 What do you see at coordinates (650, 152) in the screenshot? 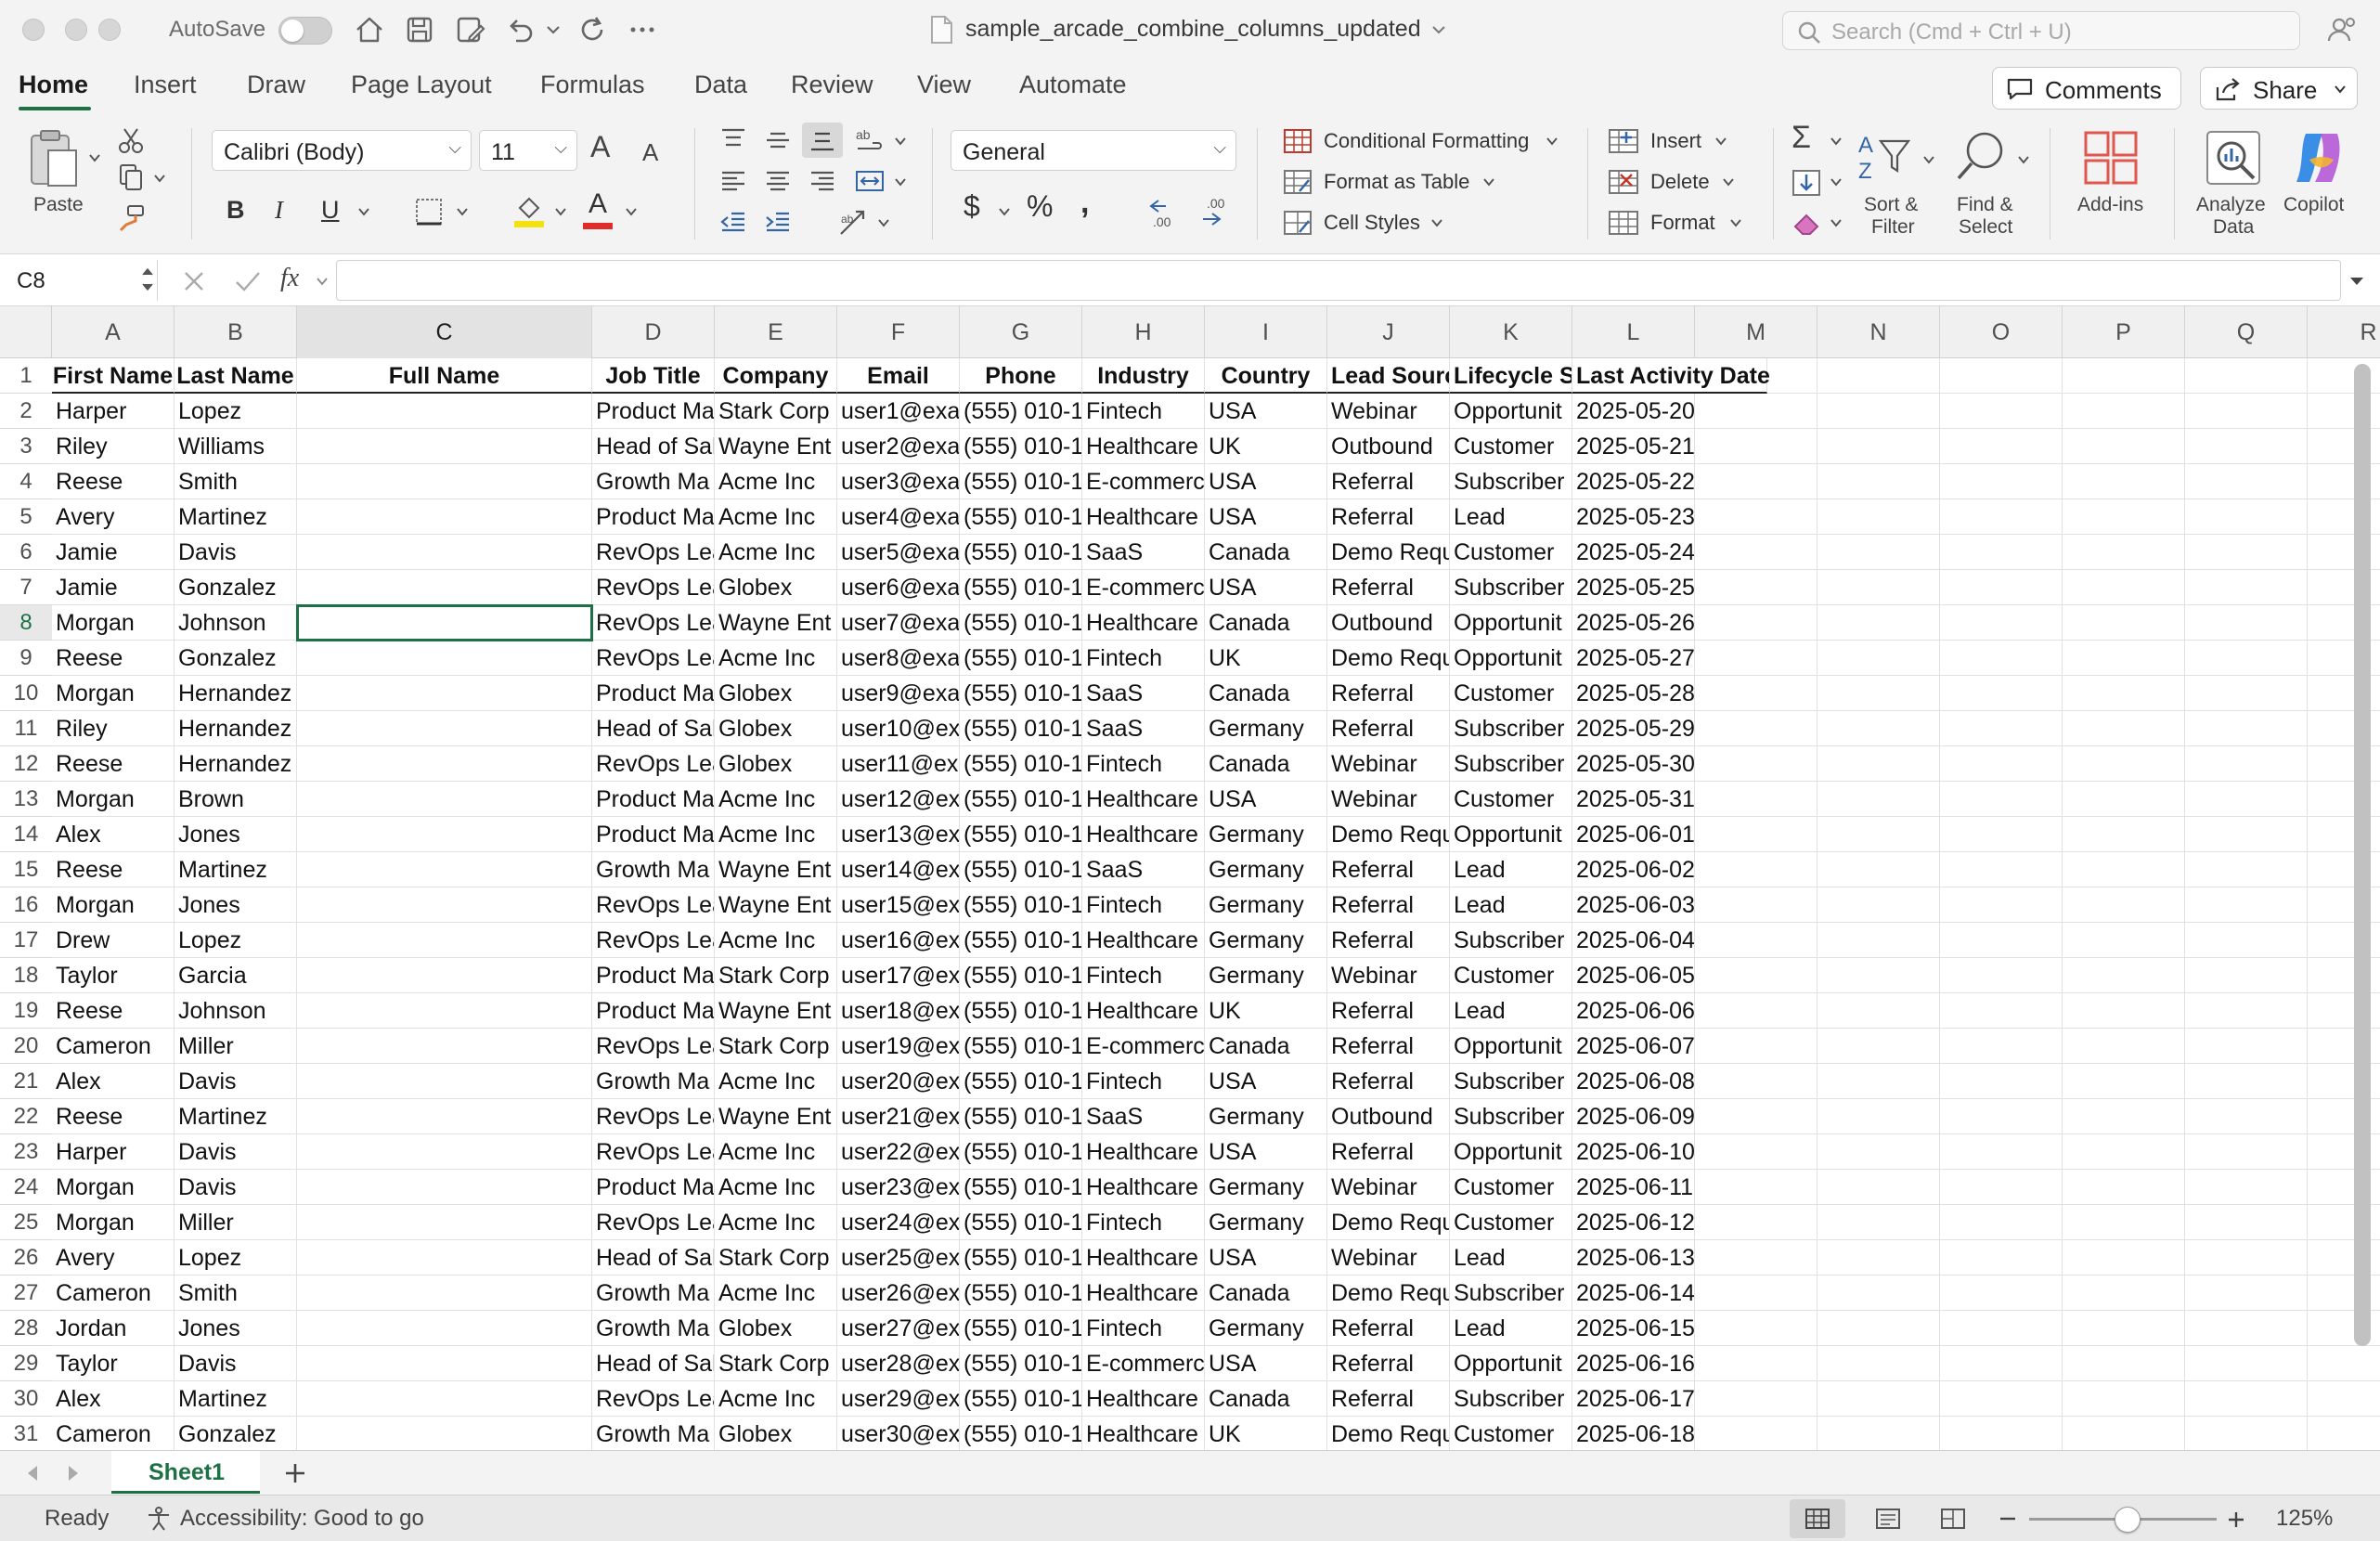
I see `decrease-font-size-button: A` at bounding box center [650, 152].